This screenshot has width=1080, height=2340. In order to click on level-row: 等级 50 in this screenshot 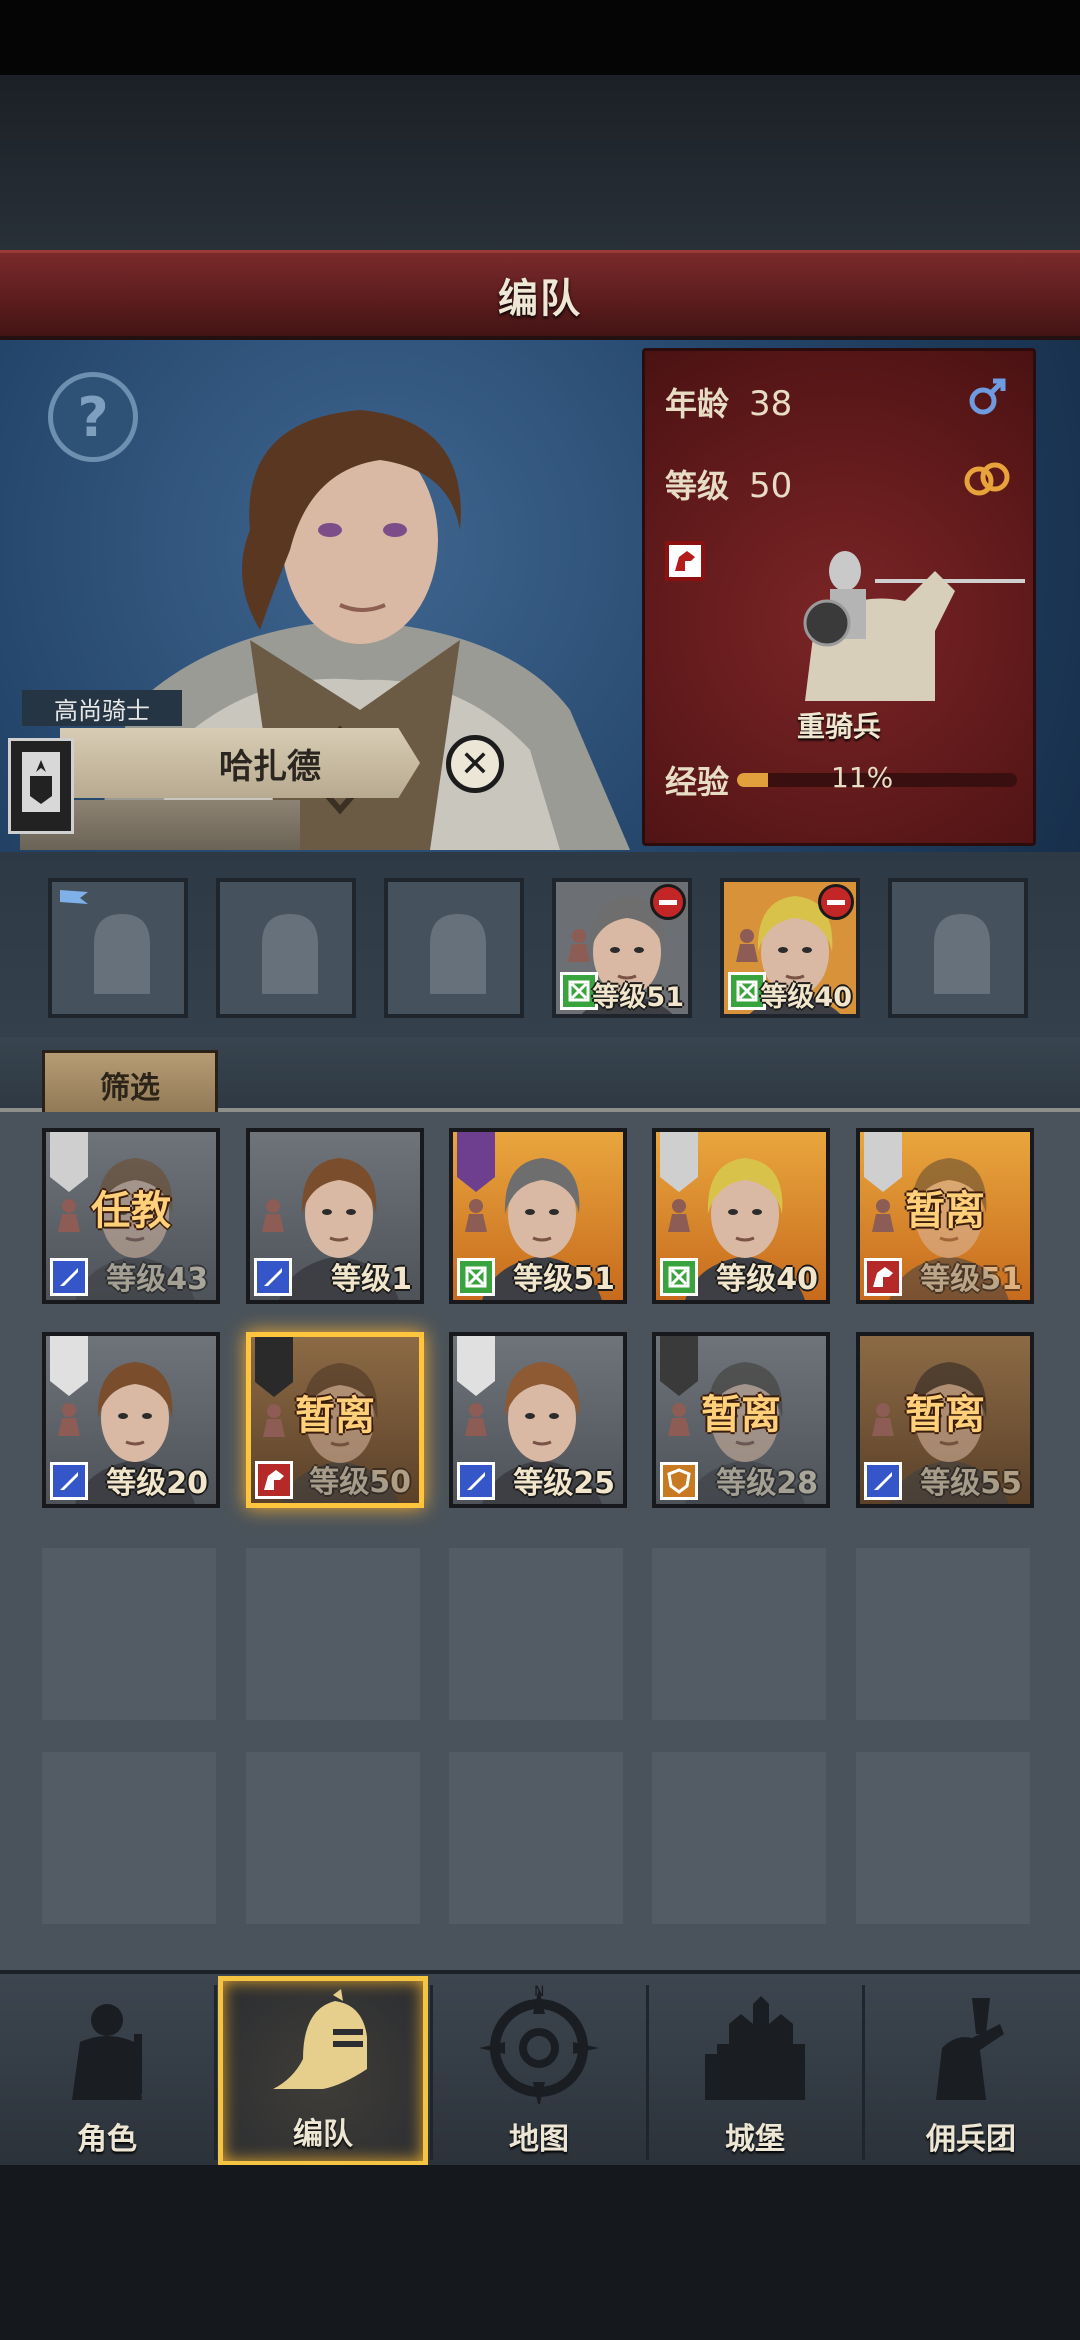, I will do `click(728, 484)`.